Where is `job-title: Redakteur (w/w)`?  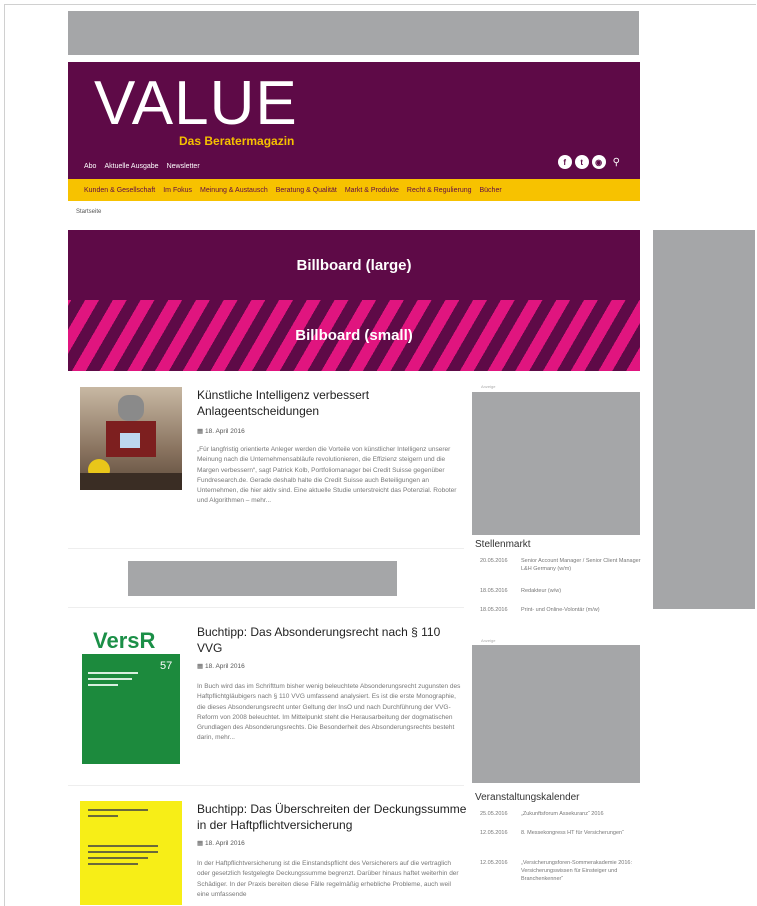
job-title: Redakteur (w/w) is located at coordinates (583, 591).